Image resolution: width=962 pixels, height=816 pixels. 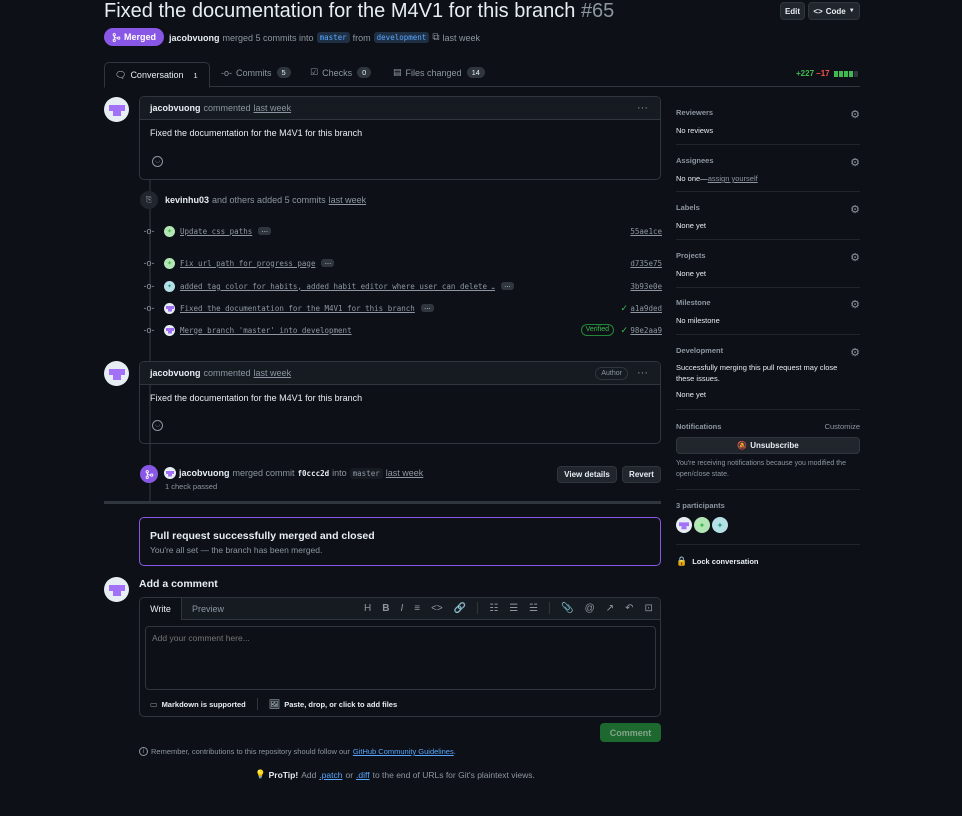 I want to click on attach-icon: 📎, so click(x=567, y=608).